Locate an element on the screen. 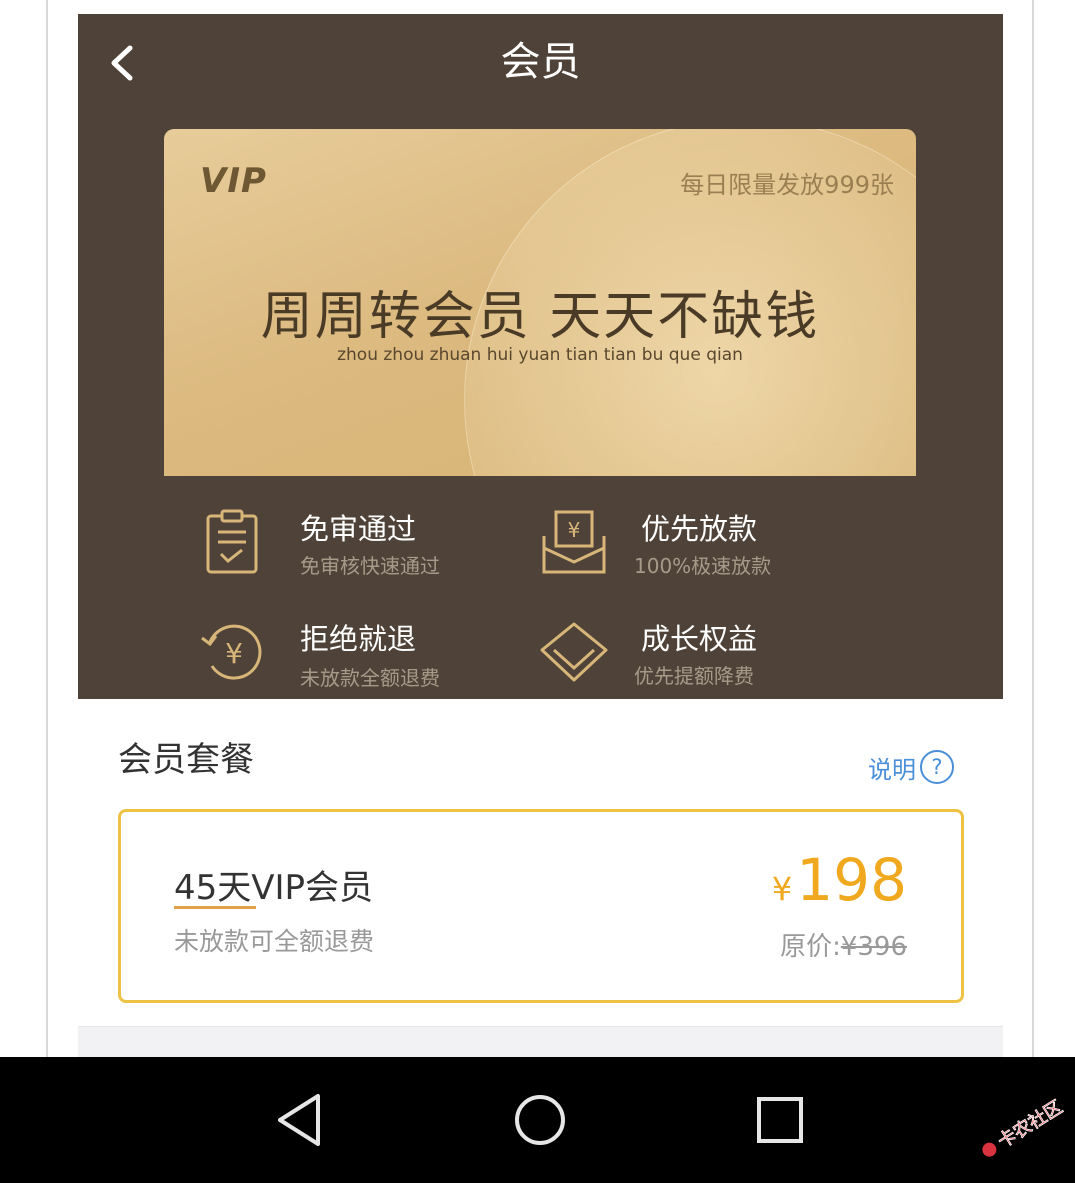 This screenshot has width=1075, height=1183. daily-limit-text: 每日限量发放999张 is located at coordinates (787, 185).